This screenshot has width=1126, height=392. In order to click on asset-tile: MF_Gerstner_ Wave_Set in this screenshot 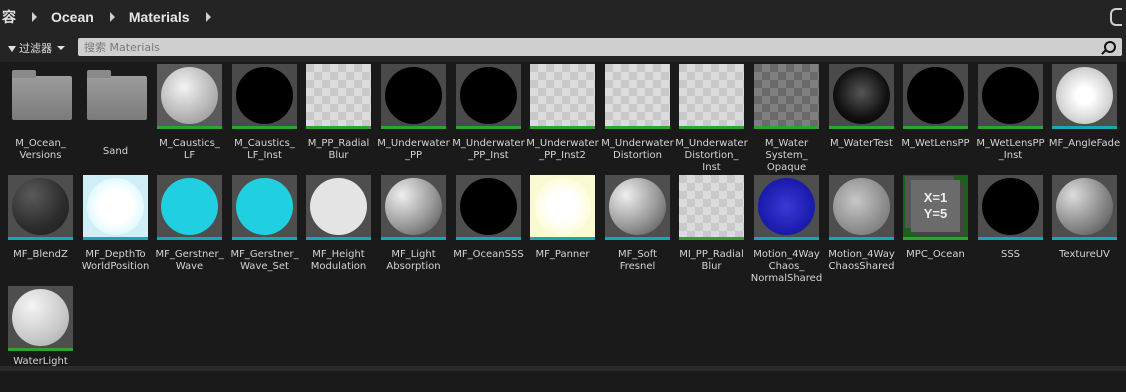, I will do `click(264, 227)`.